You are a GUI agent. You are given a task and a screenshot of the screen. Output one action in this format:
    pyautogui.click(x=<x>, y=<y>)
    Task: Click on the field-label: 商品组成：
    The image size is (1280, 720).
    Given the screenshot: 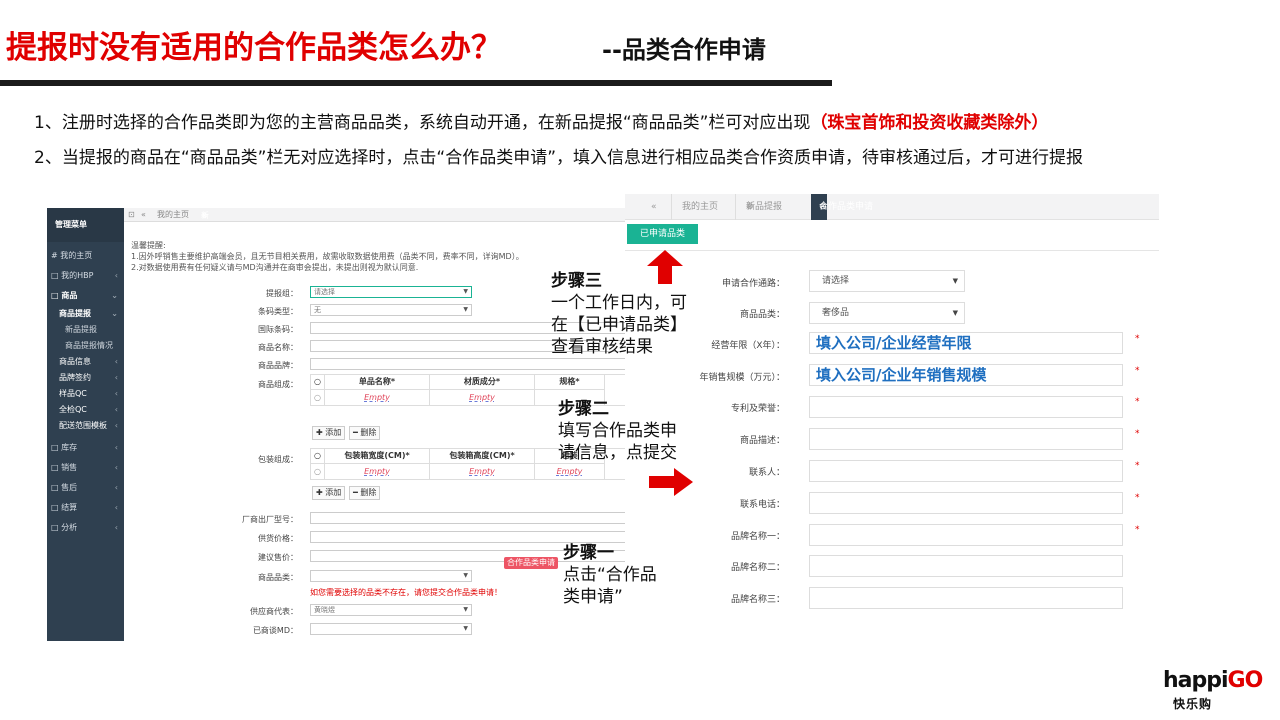 What is the action you would take?
    pyautogui.click(x=278, y=384)
    